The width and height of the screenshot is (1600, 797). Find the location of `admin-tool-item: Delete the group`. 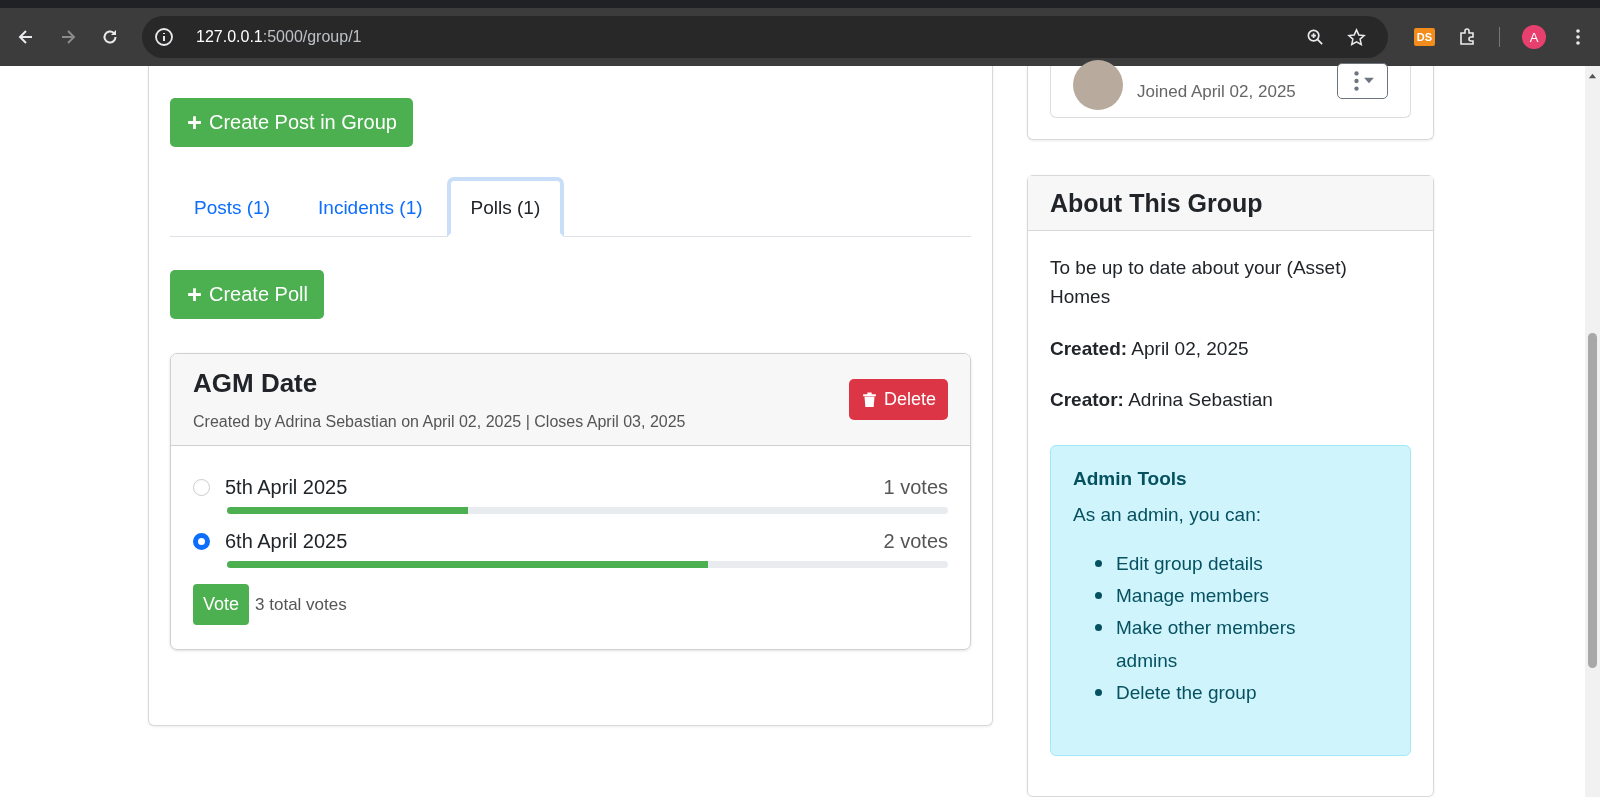

admin-tool-item: Delete the group is located at coordinates (1187, 692).